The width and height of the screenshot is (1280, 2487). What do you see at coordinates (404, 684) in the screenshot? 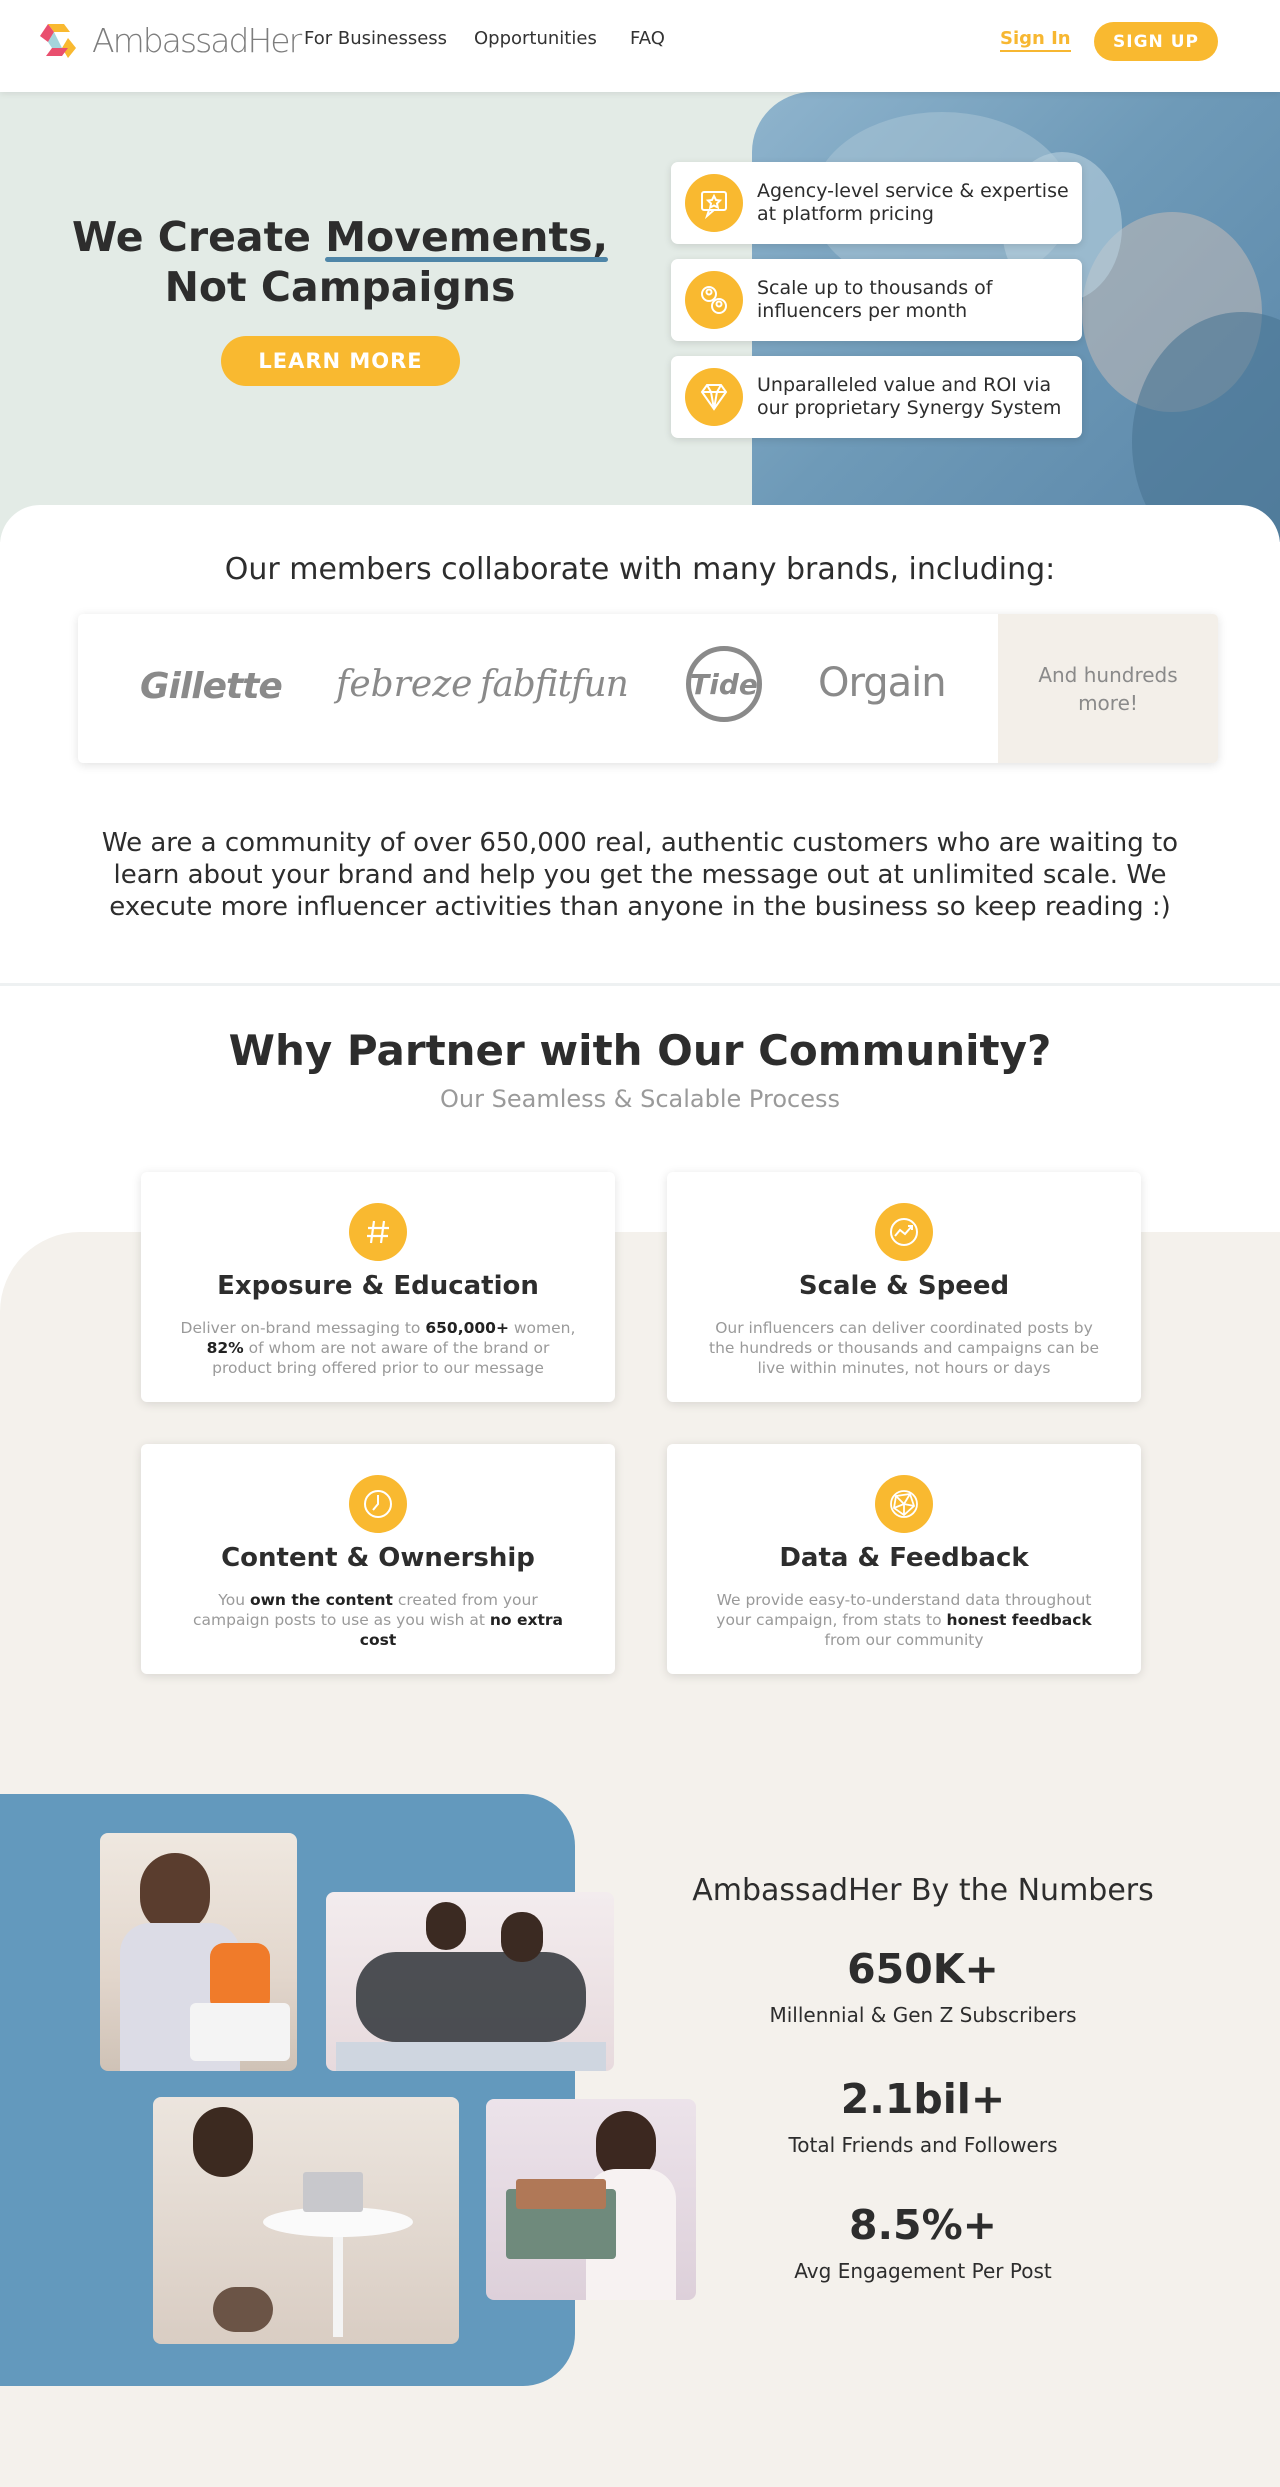
I see `brand-logo-febreze: febreze` at bounding box center [404, 684].